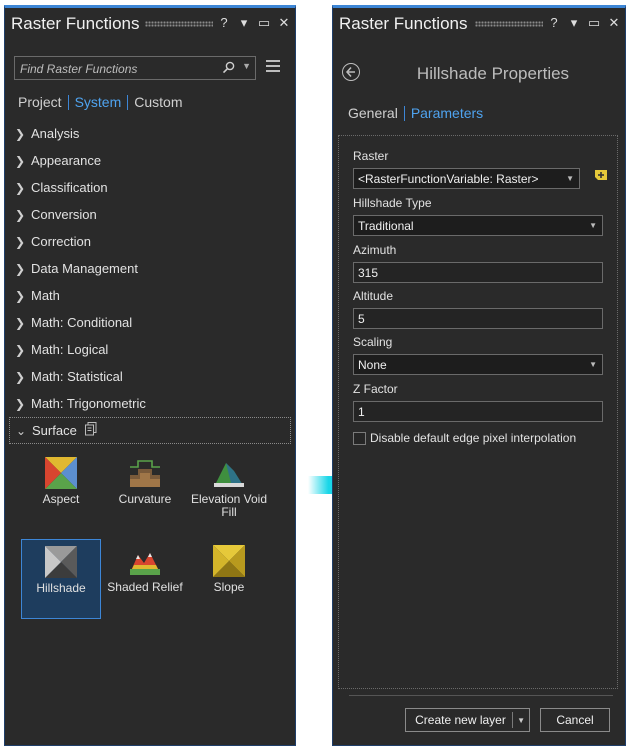 This screenshot has height=748, width=626. I want to click on scaling-label: Scaling, so click(373, 342).